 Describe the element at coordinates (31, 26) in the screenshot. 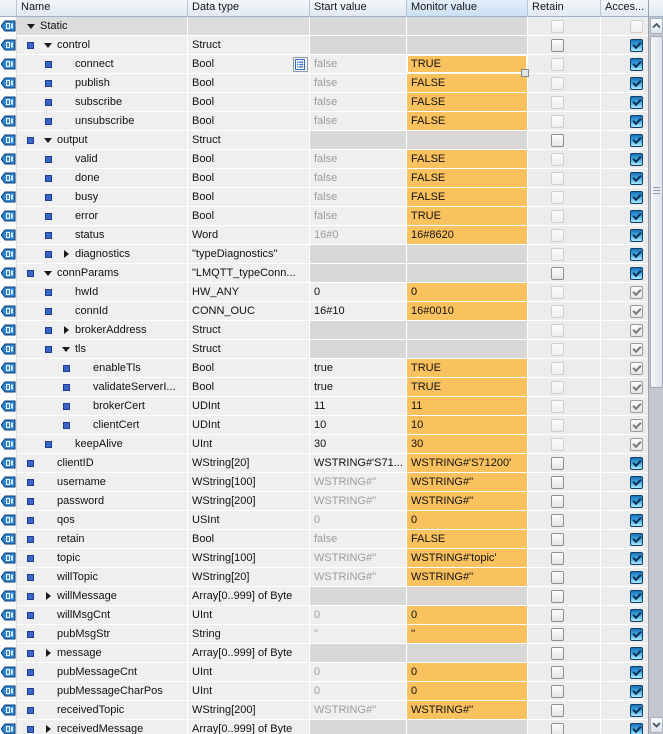

I see `expander-open-icon` at that location.